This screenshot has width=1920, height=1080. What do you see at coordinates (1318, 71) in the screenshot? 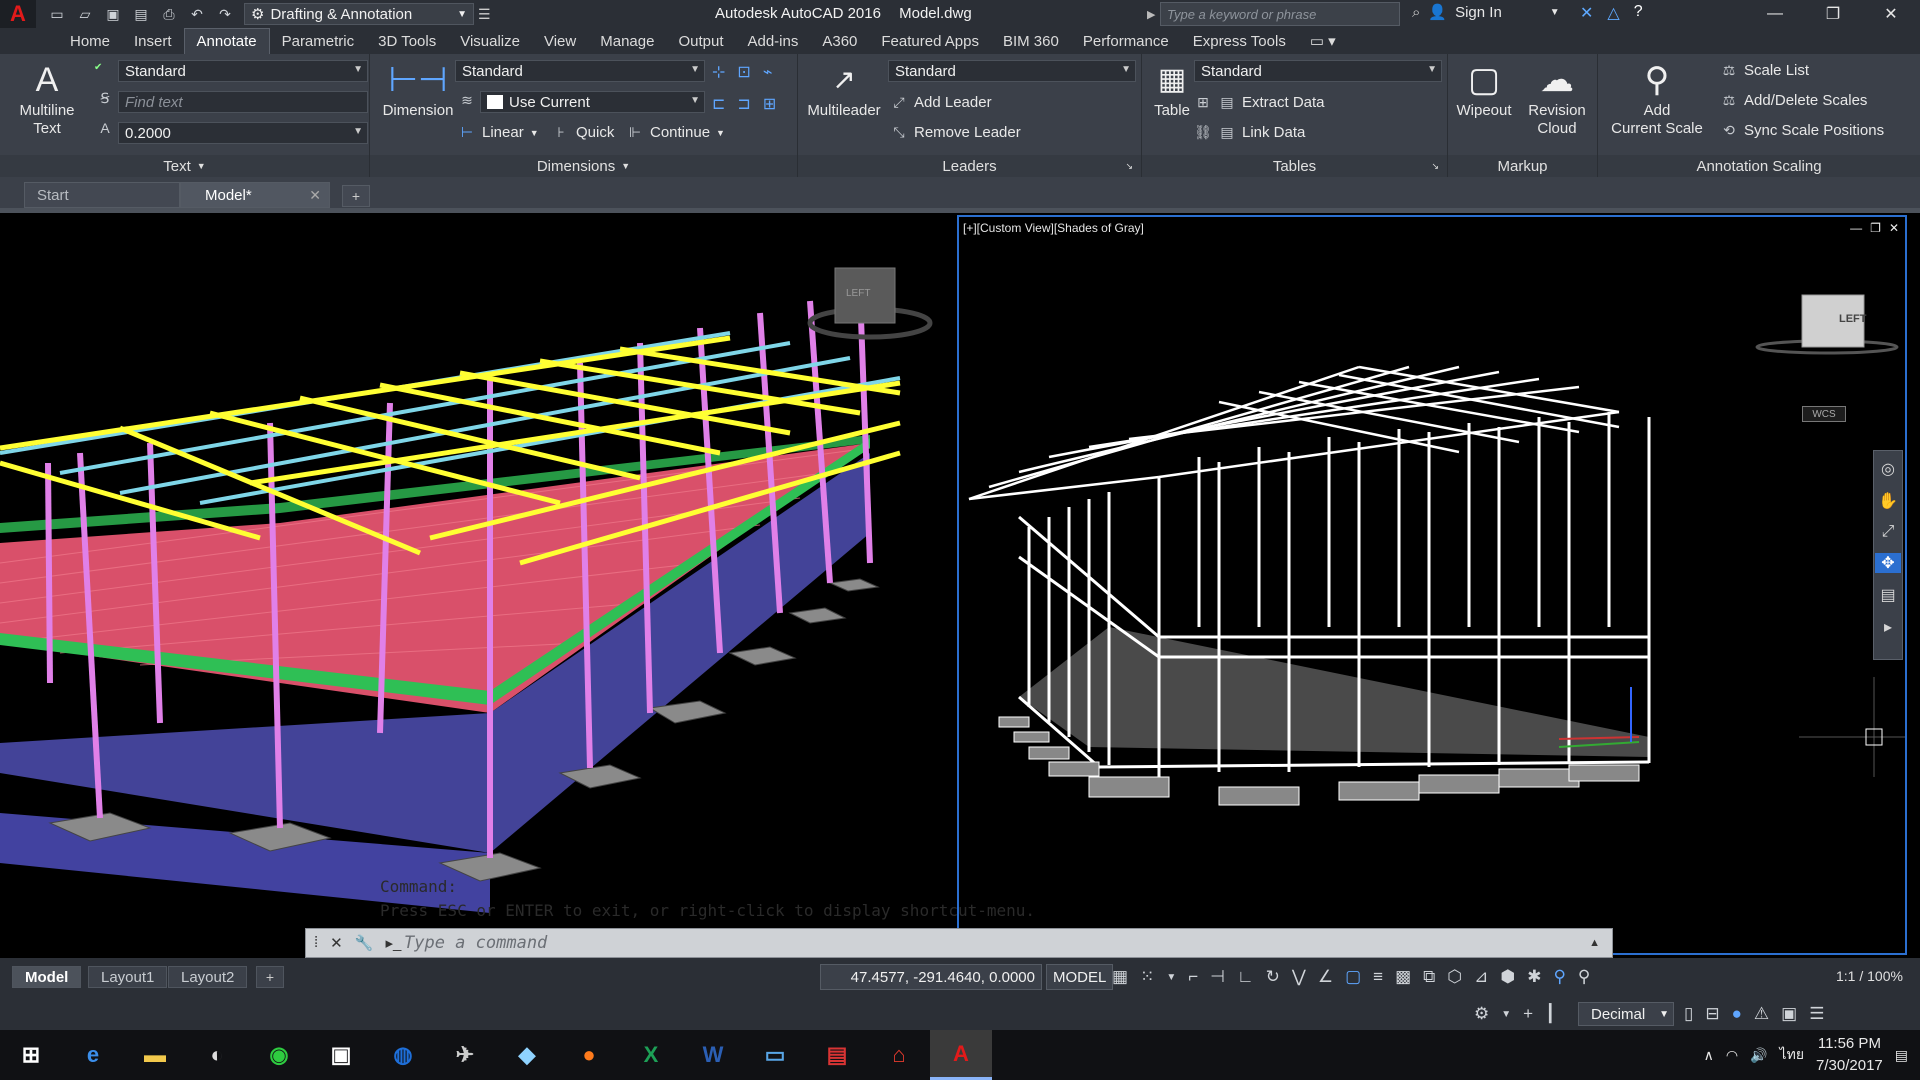
I see `table-style-select: Standard ▼` at bounding box center [1318, 71].